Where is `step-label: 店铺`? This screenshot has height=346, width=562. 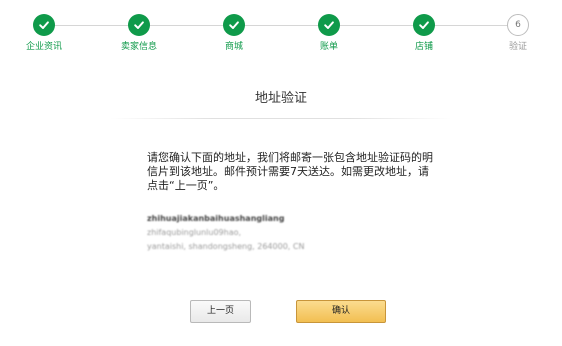
step-label: 店铺 is located at coordinates (423, 47).